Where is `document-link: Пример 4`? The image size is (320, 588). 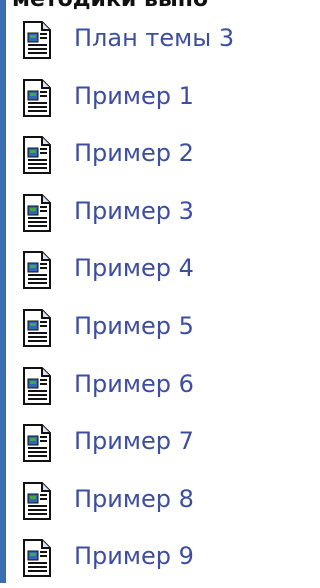
document-link: Пример 4 is located at coordinates (134, 268).